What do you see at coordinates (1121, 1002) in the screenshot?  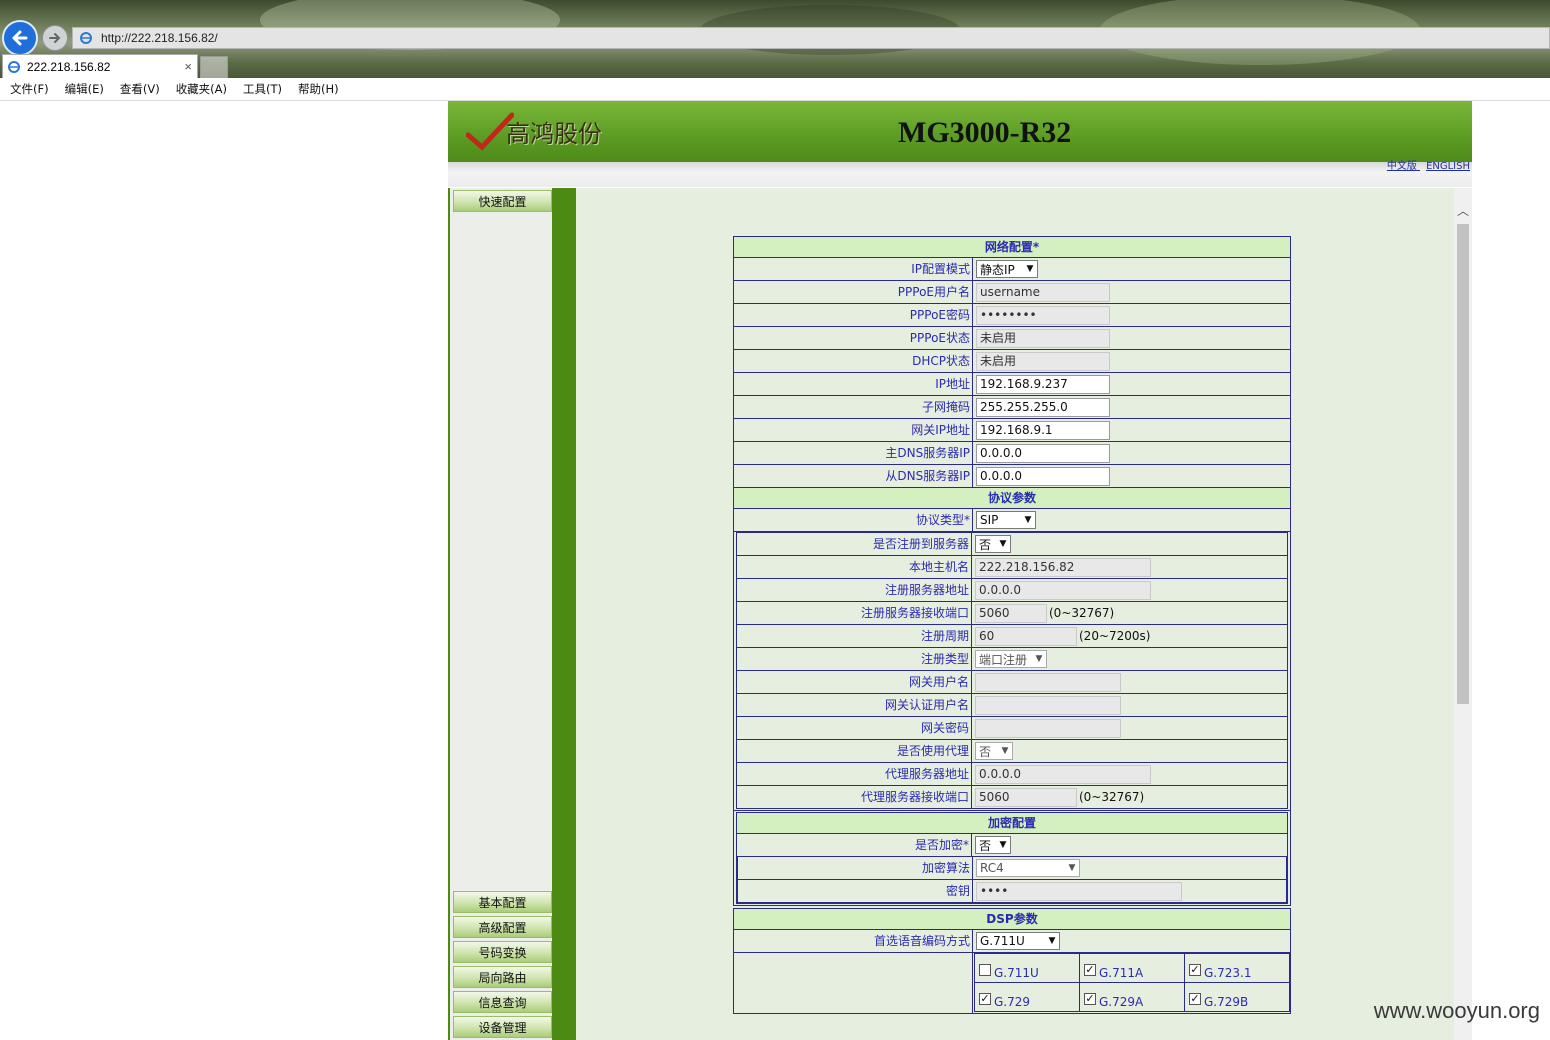 I see `codec-g729a-label: G.729A` at bounding box center [1121, 1002].